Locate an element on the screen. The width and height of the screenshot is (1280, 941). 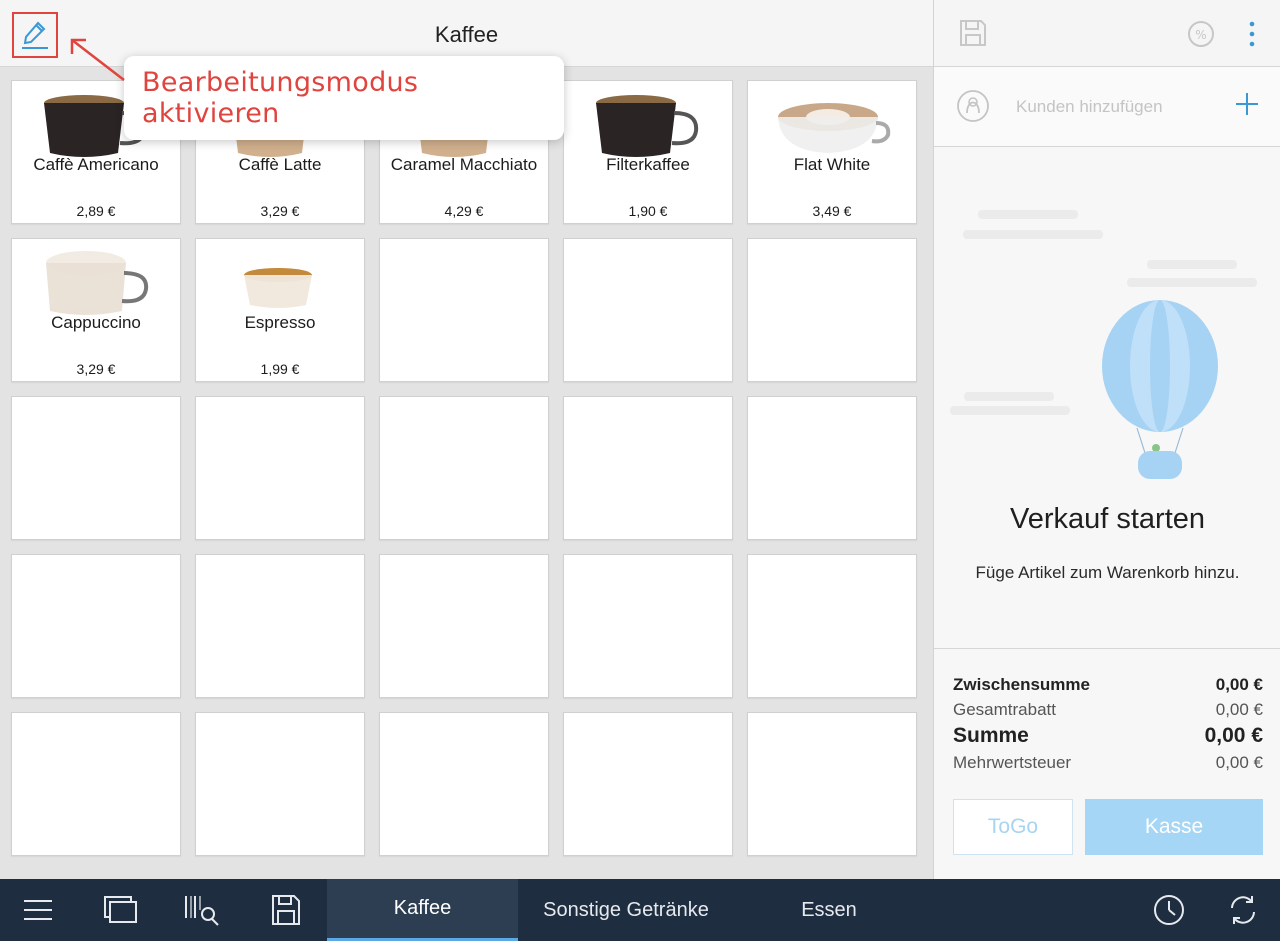
tab-essen: Essen is located at coordinates (829, 910).